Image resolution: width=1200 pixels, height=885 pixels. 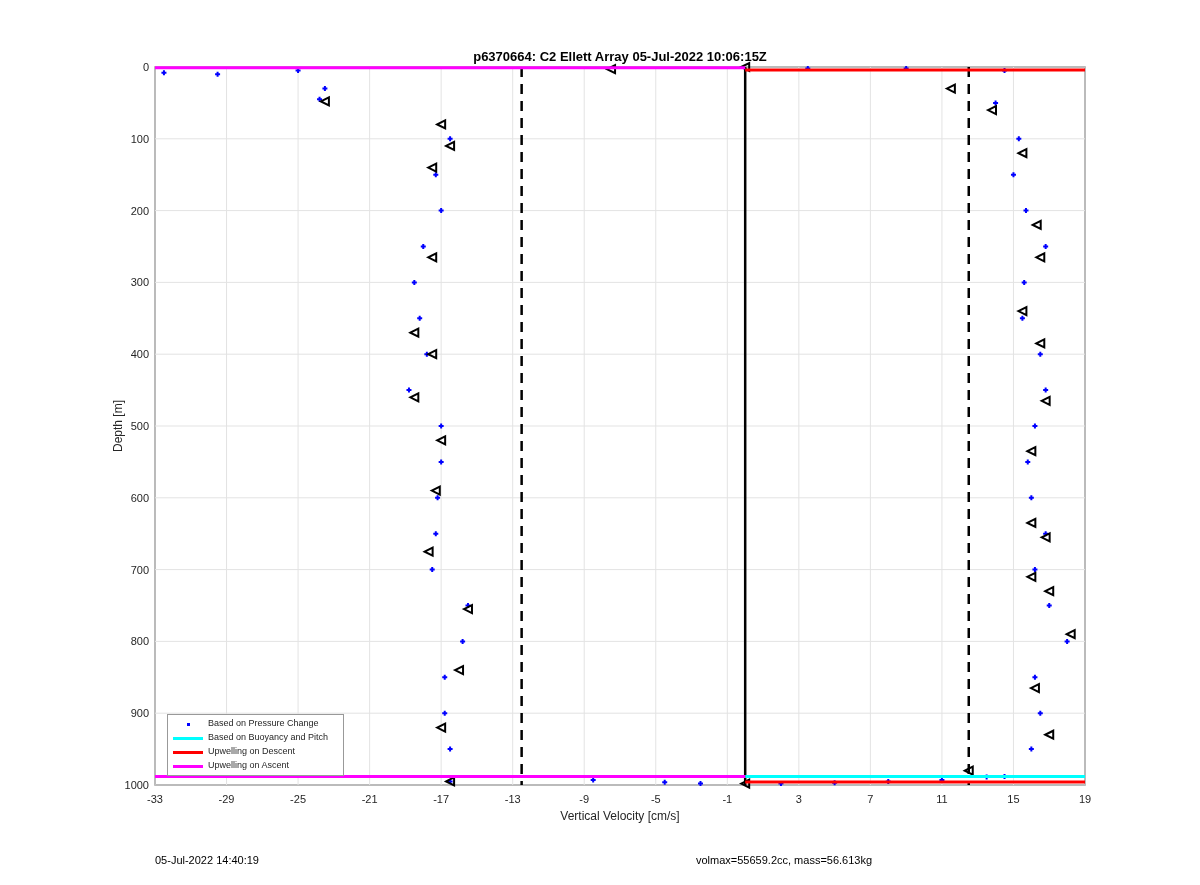 I want to click on x-tick-label: 3, so click(x=798, y=799).